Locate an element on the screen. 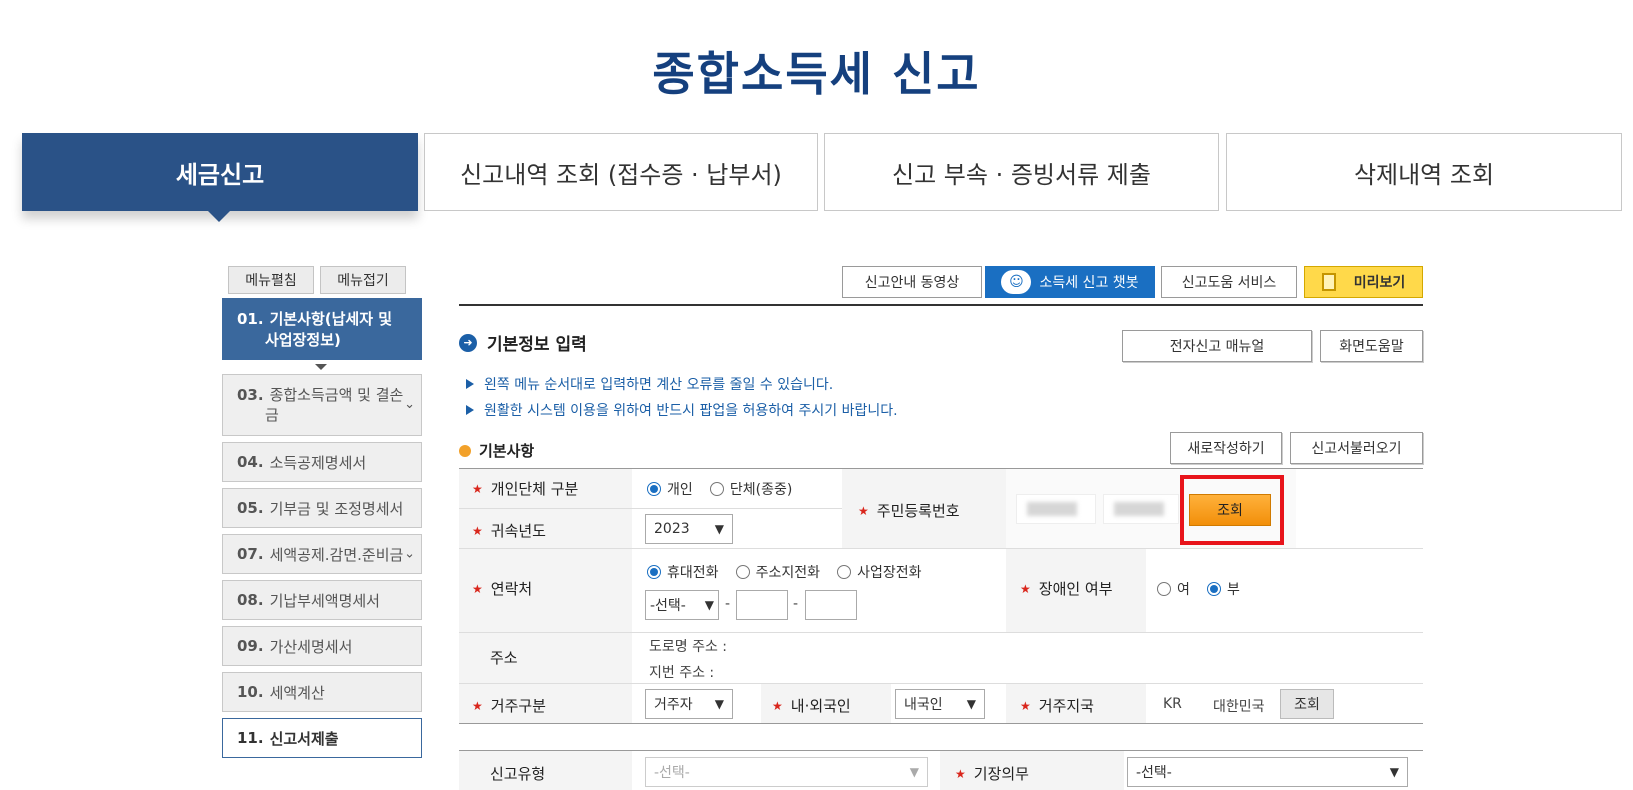 The width and height of the screenshot is (1633, 790). bullet-icon is located at coordinates (465, 450).